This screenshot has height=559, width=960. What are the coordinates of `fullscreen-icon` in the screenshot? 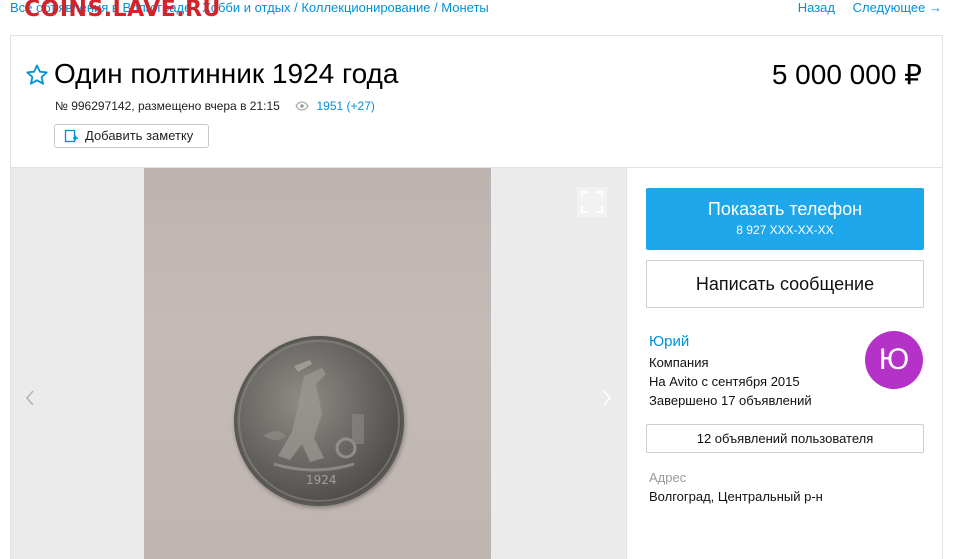 It's located at (592, 202).